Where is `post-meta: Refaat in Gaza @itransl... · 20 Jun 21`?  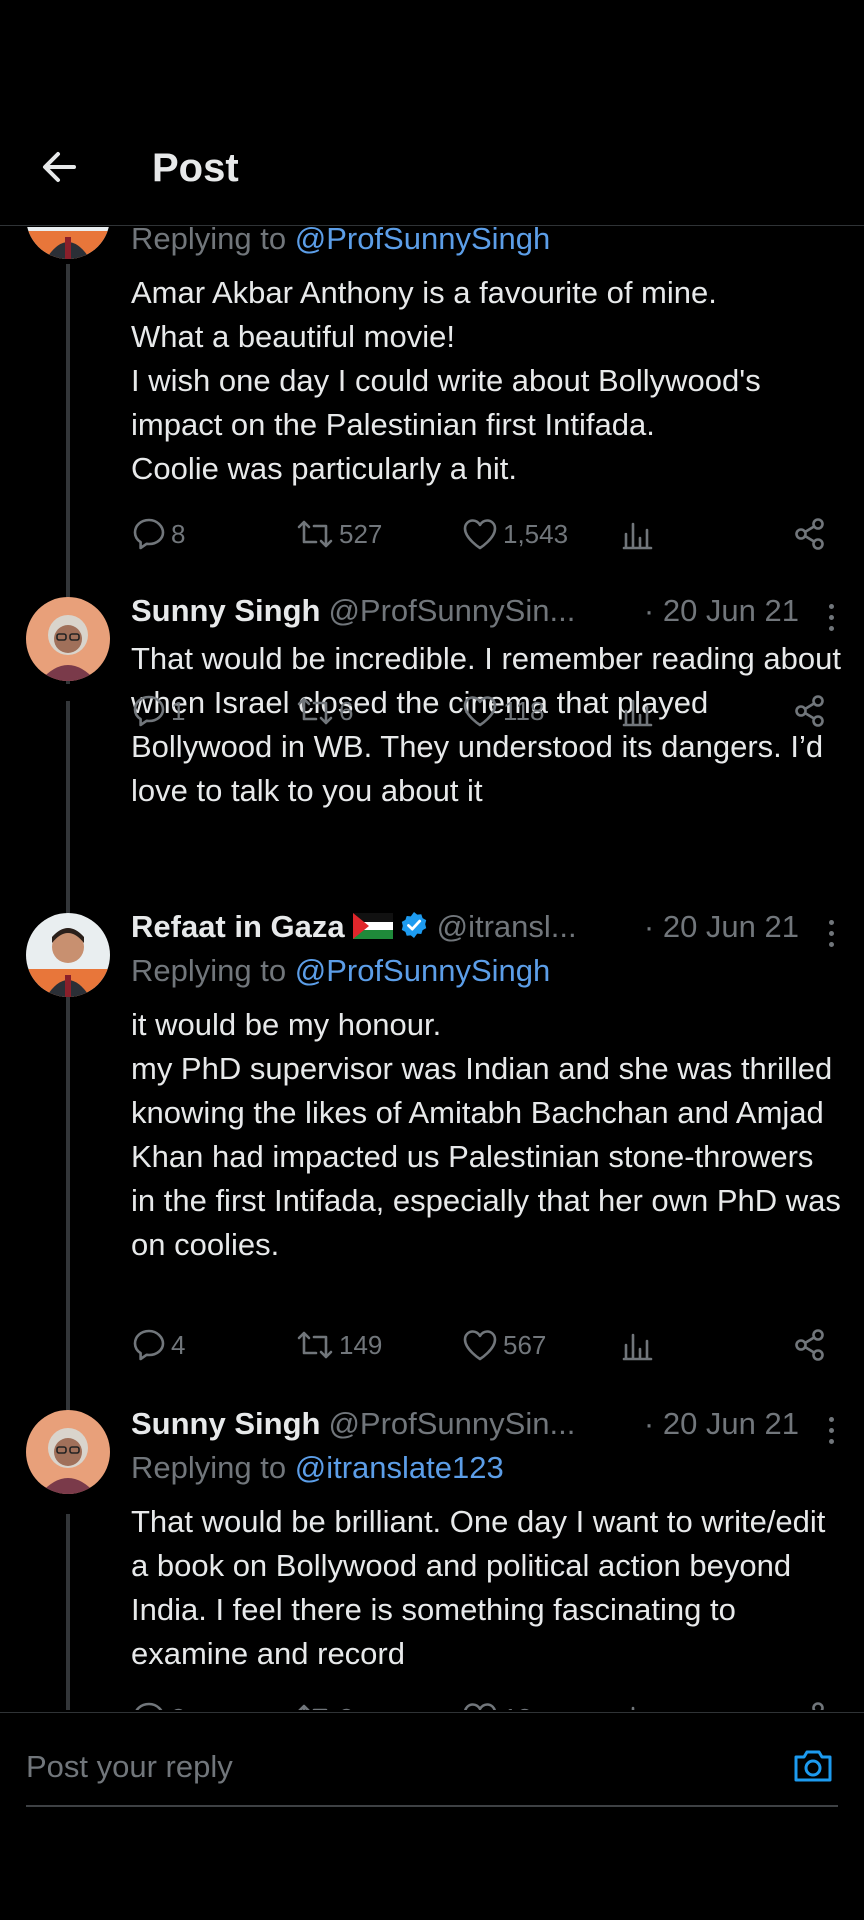 post-meta: Refaat in Gaza @itransl... · 20 Jun 21 is located at coordinates (486, 931).